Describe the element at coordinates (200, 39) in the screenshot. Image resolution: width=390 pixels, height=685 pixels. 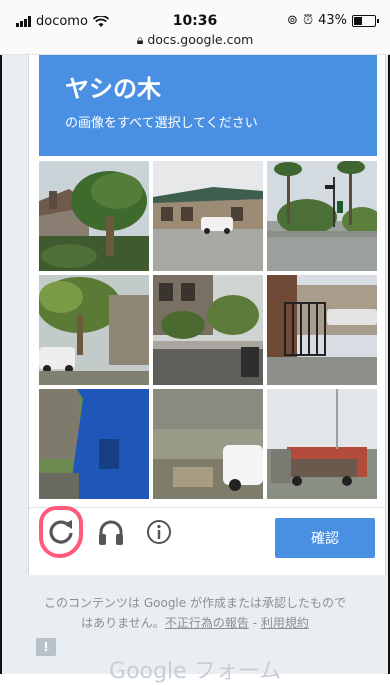
I see `url-text: docs.google.com` at that location.